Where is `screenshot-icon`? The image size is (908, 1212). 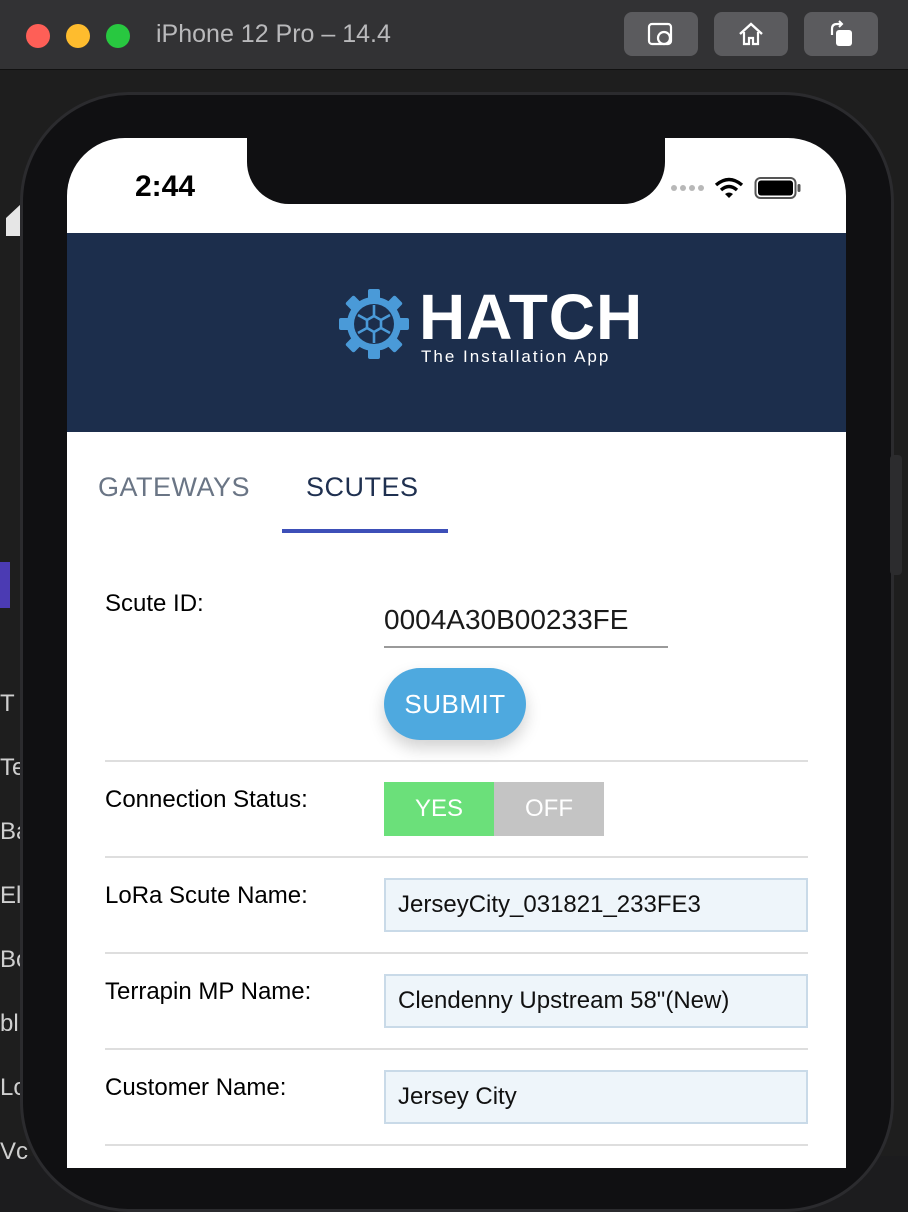 screenshot-icon is located at coordinates (660, 34).